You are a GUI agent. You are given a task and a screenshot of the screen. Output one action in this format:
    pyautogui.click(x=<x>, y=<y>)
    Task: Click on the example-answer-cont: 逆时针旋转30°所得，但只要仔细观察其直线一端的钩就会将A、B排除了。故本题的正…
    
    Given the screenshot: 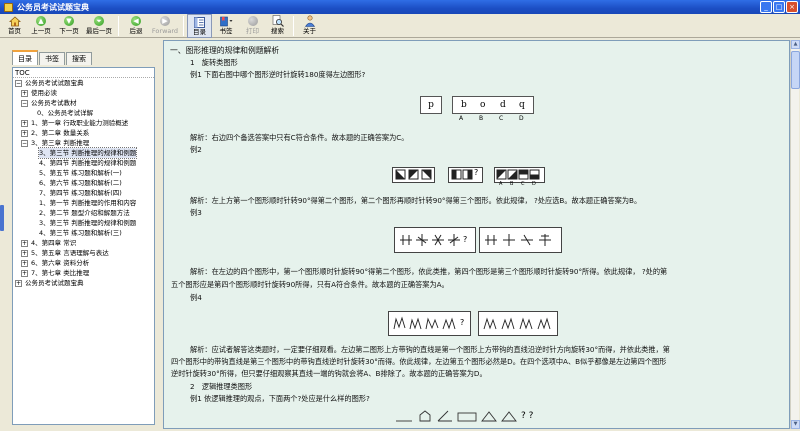 What is the action you would take?
    pyautogui.click(x=329, y=373)
    